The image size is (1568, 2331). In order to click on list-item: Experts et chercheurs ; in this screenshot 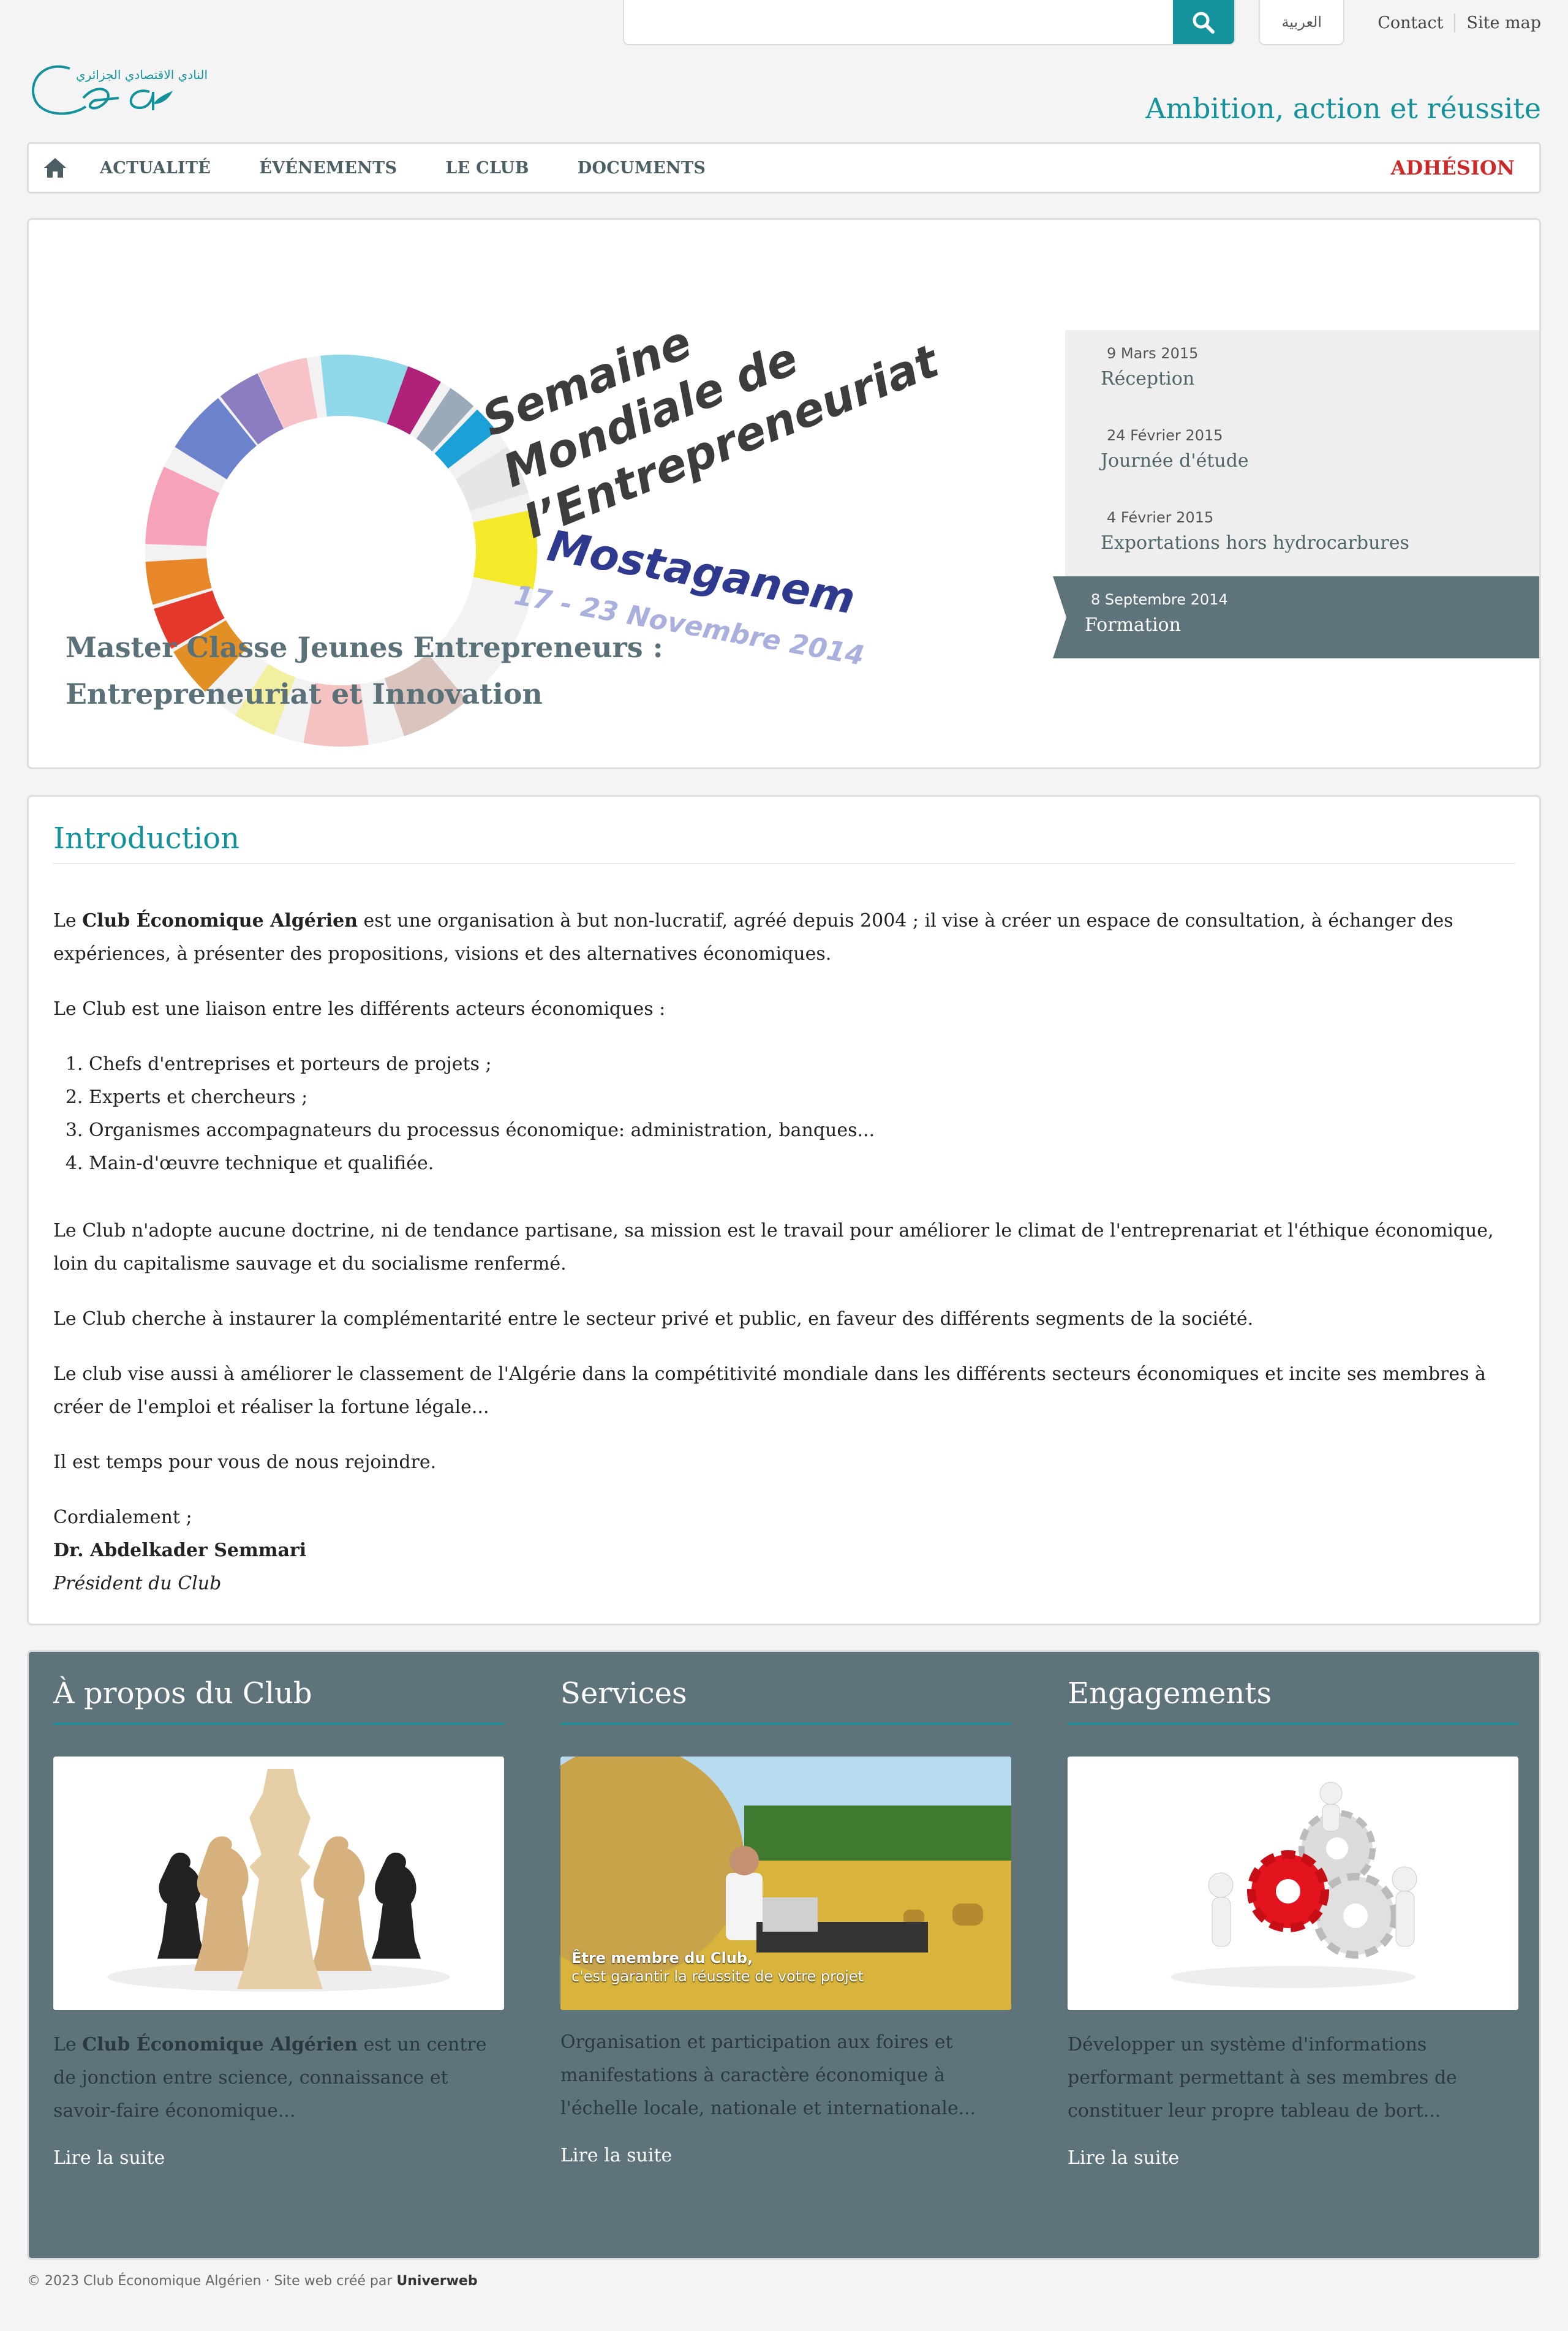, I will do `click(802, 1097)`.